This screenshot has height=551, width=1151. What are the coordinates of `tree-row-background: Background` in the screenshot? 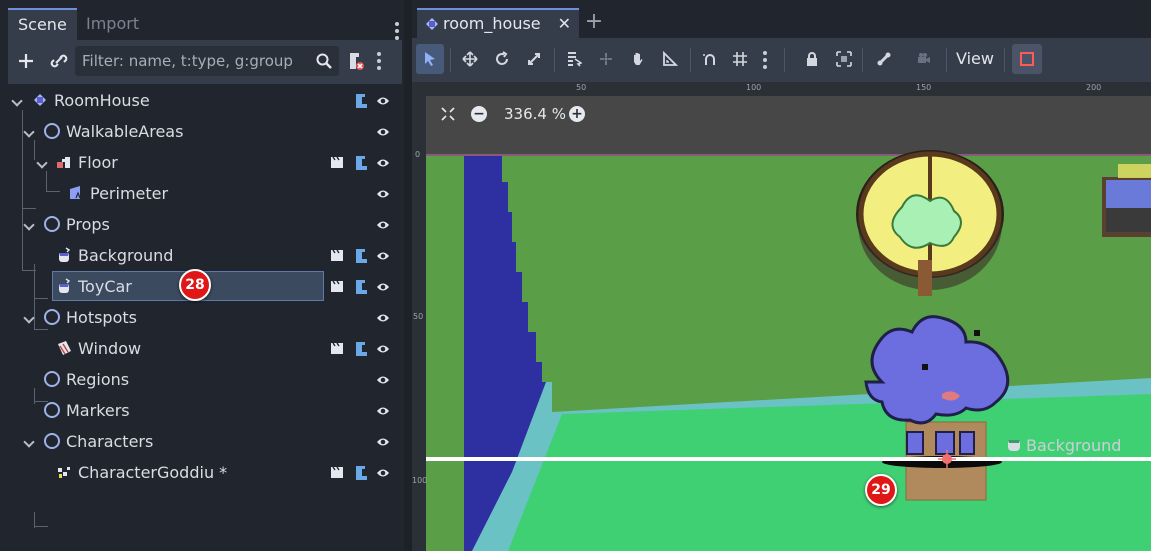 It's located at (205, 255).